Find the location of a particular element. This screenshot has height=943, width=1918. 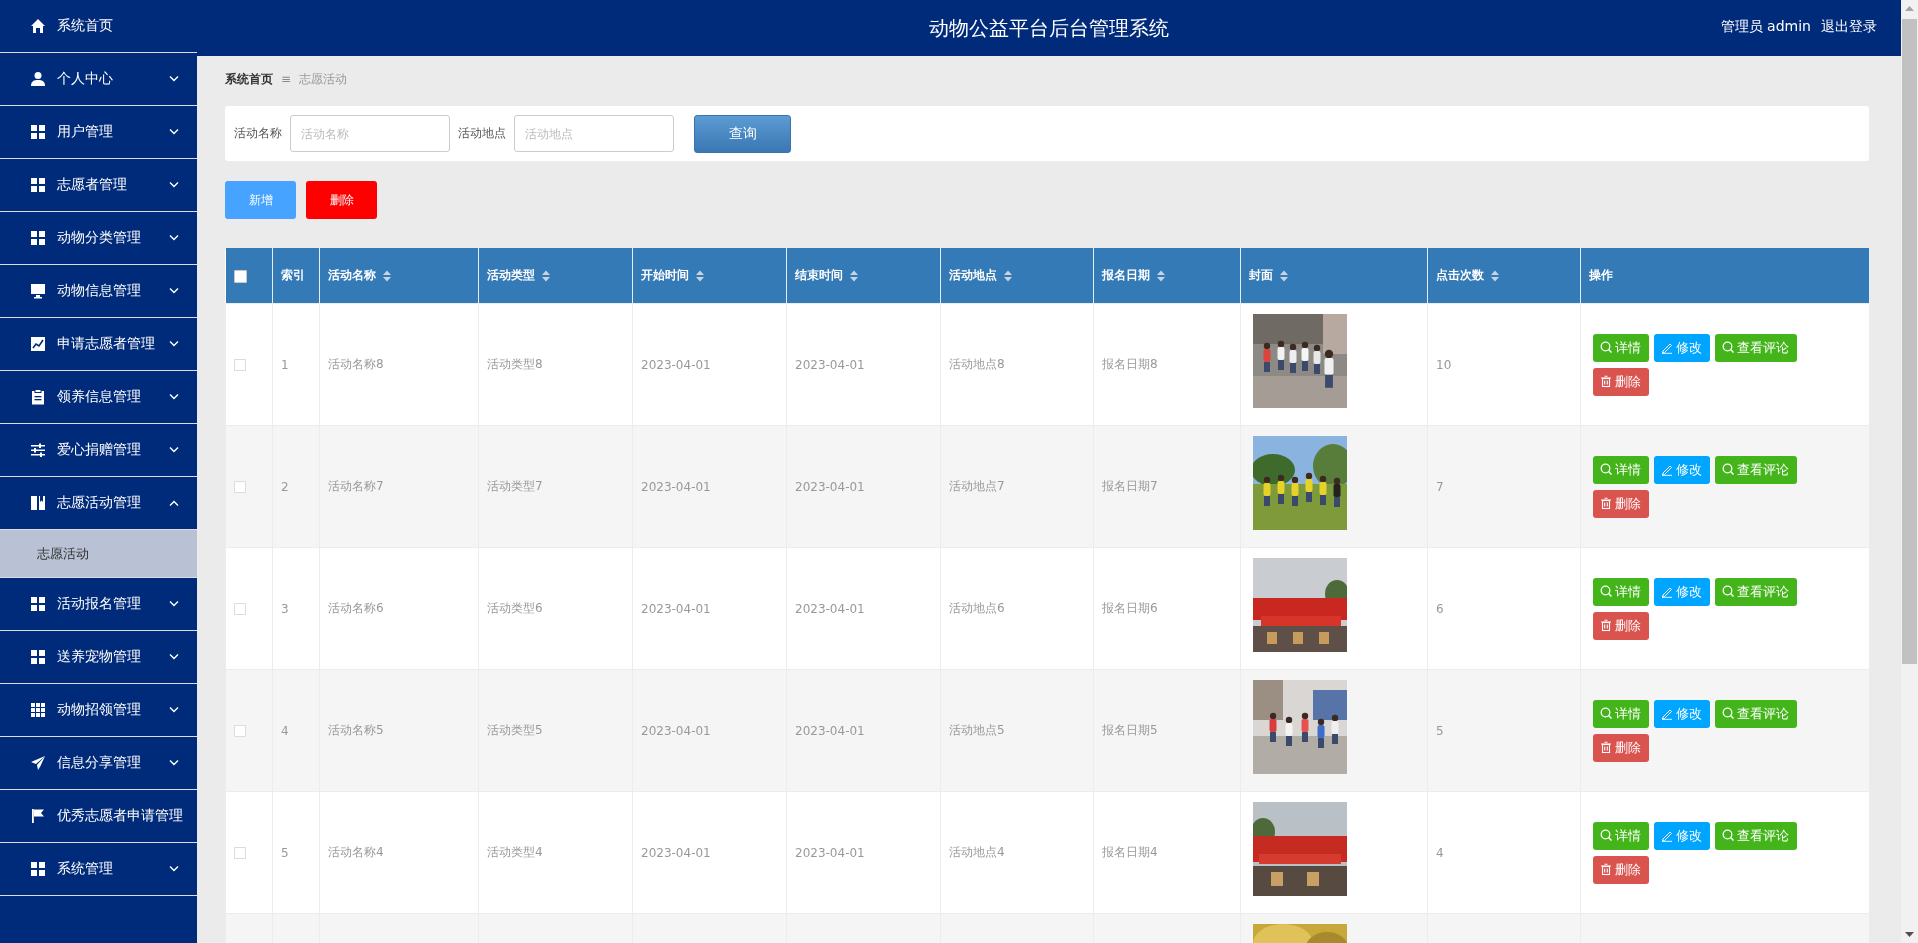

column-header: 封面 is located at coordinates (1261, 275).